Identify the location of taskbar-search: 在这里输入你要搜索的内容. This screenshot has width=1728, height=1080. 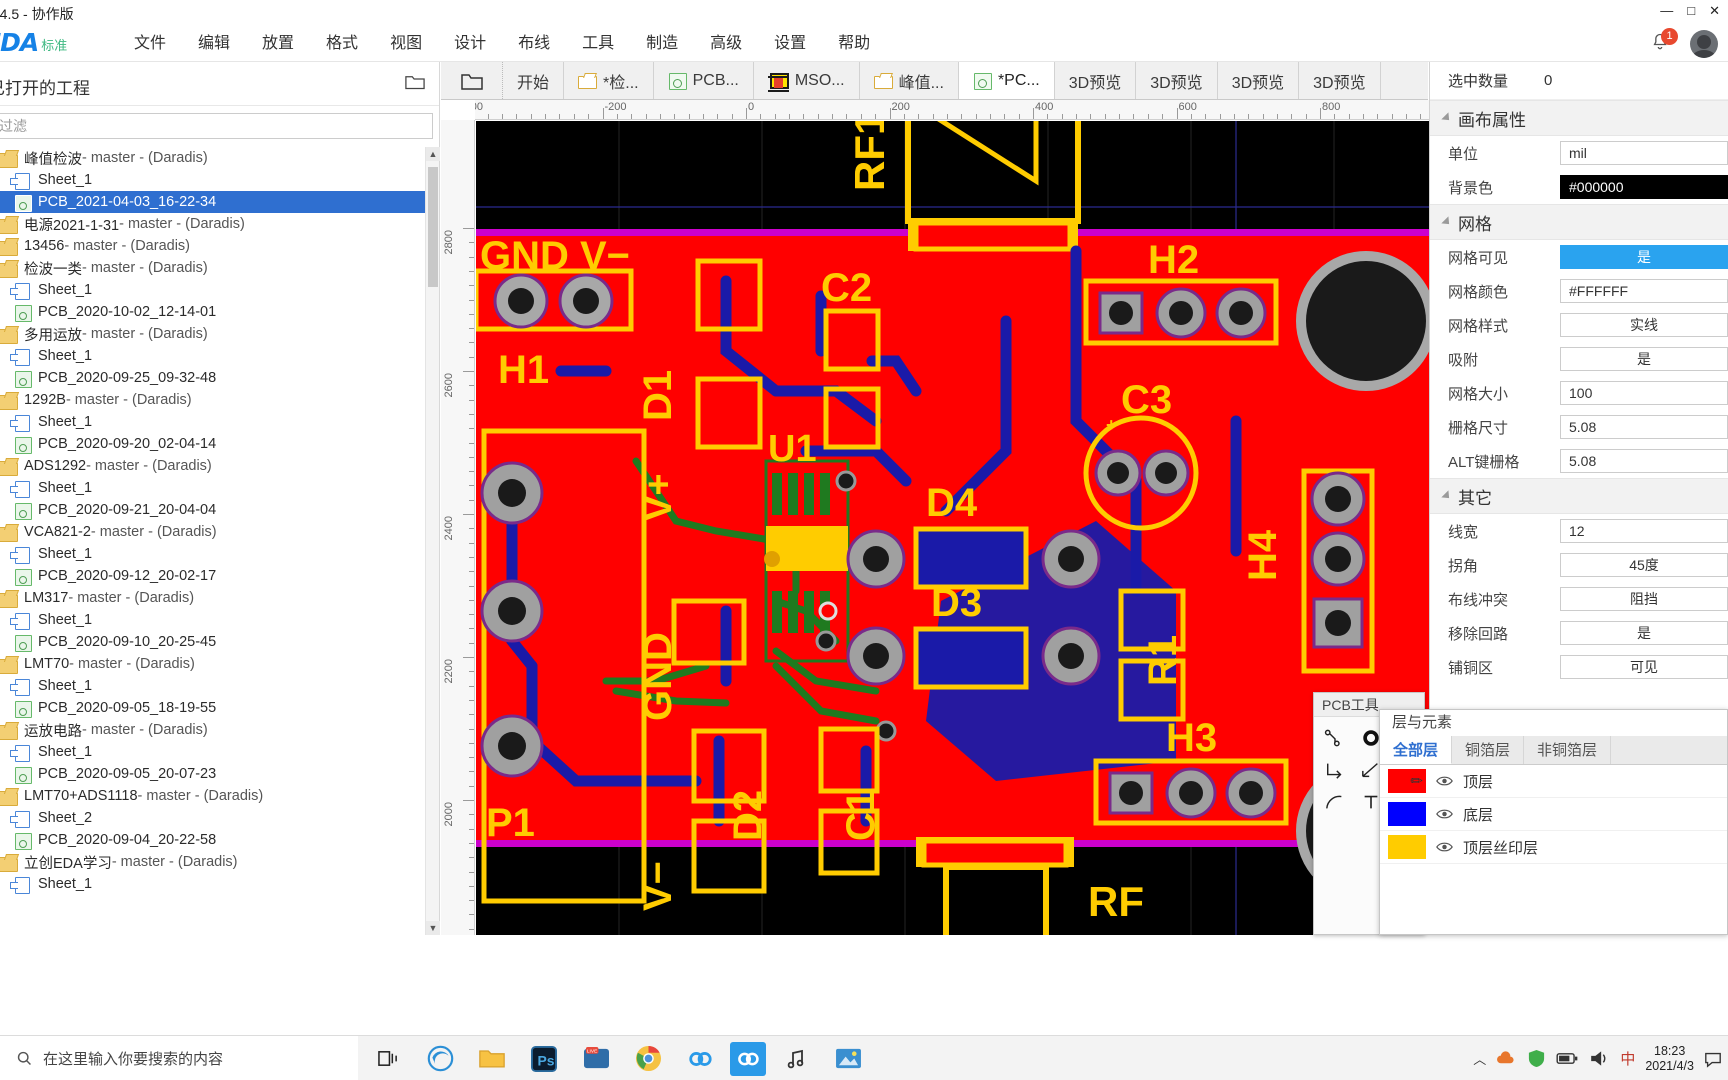
(179, 1058).